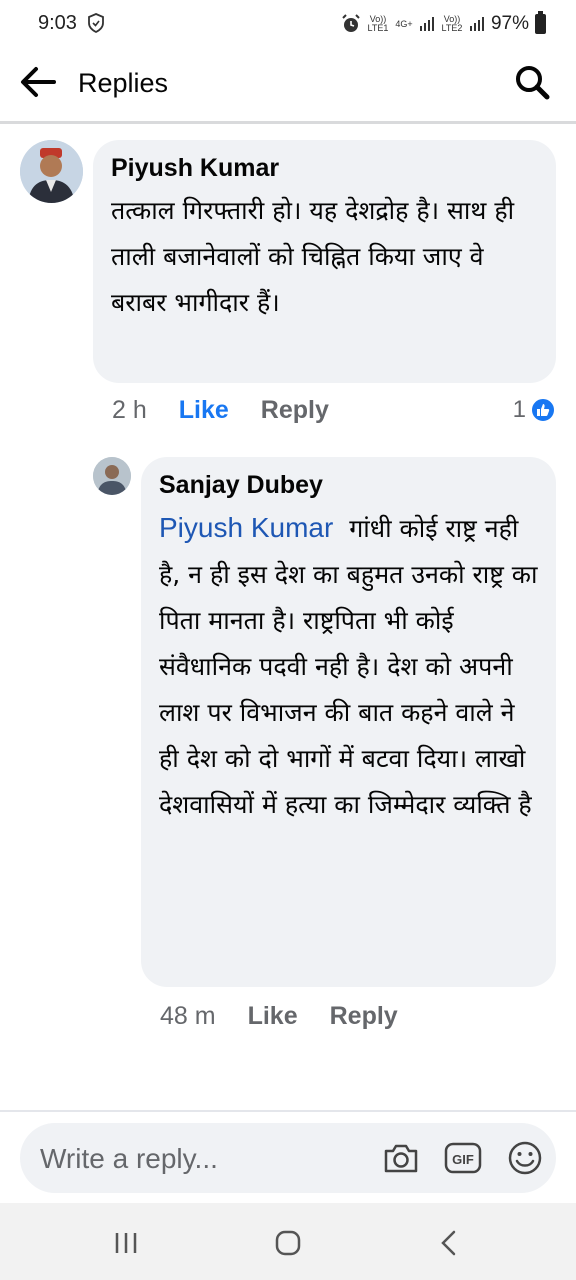 This screenshot has width=576, height=1280. What do you see at coordinates (540, 22) in the screenshot?
I see `battery-icon` at bounding box center [540, 22].